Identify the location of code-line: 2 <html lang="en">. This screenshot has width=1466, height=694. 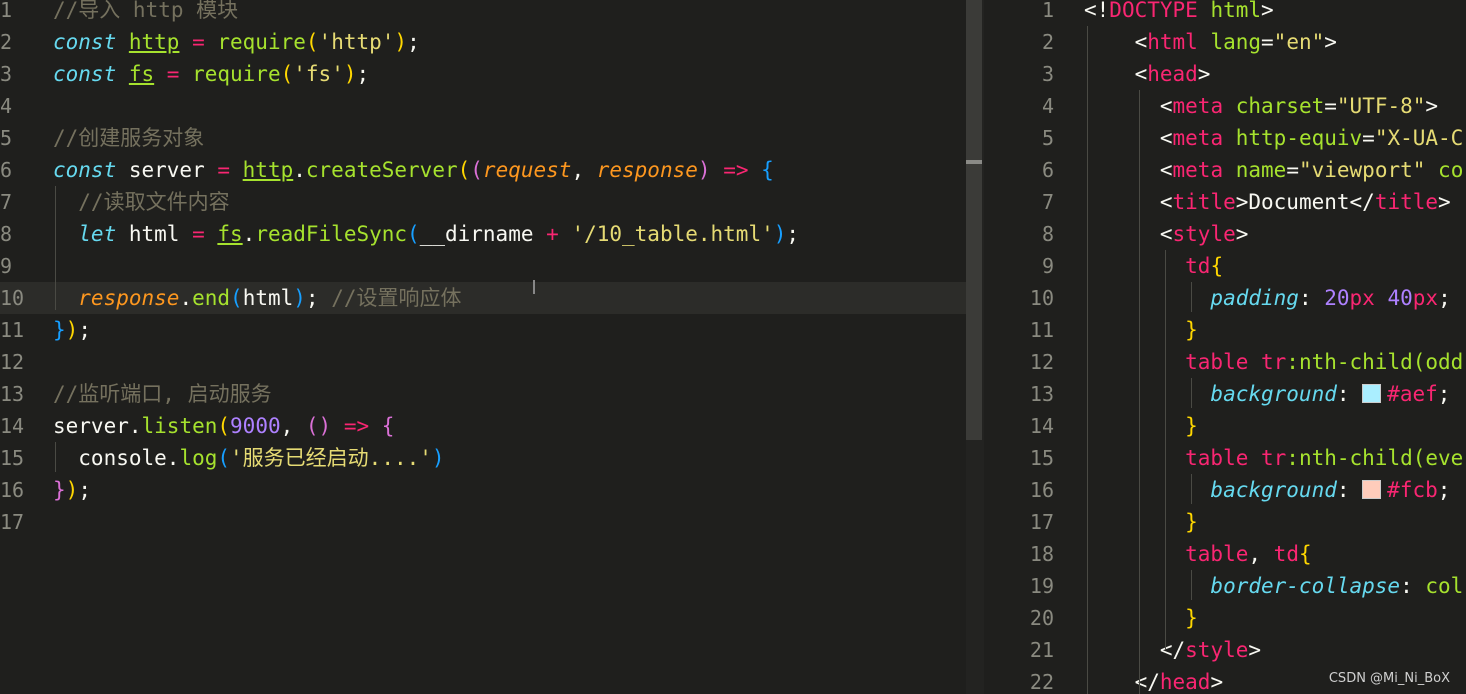
(1225, 42).